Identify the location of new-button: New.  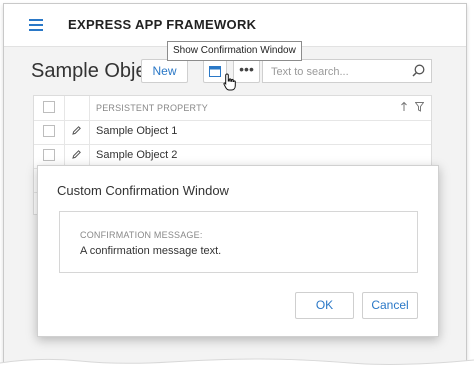
(164, 71).